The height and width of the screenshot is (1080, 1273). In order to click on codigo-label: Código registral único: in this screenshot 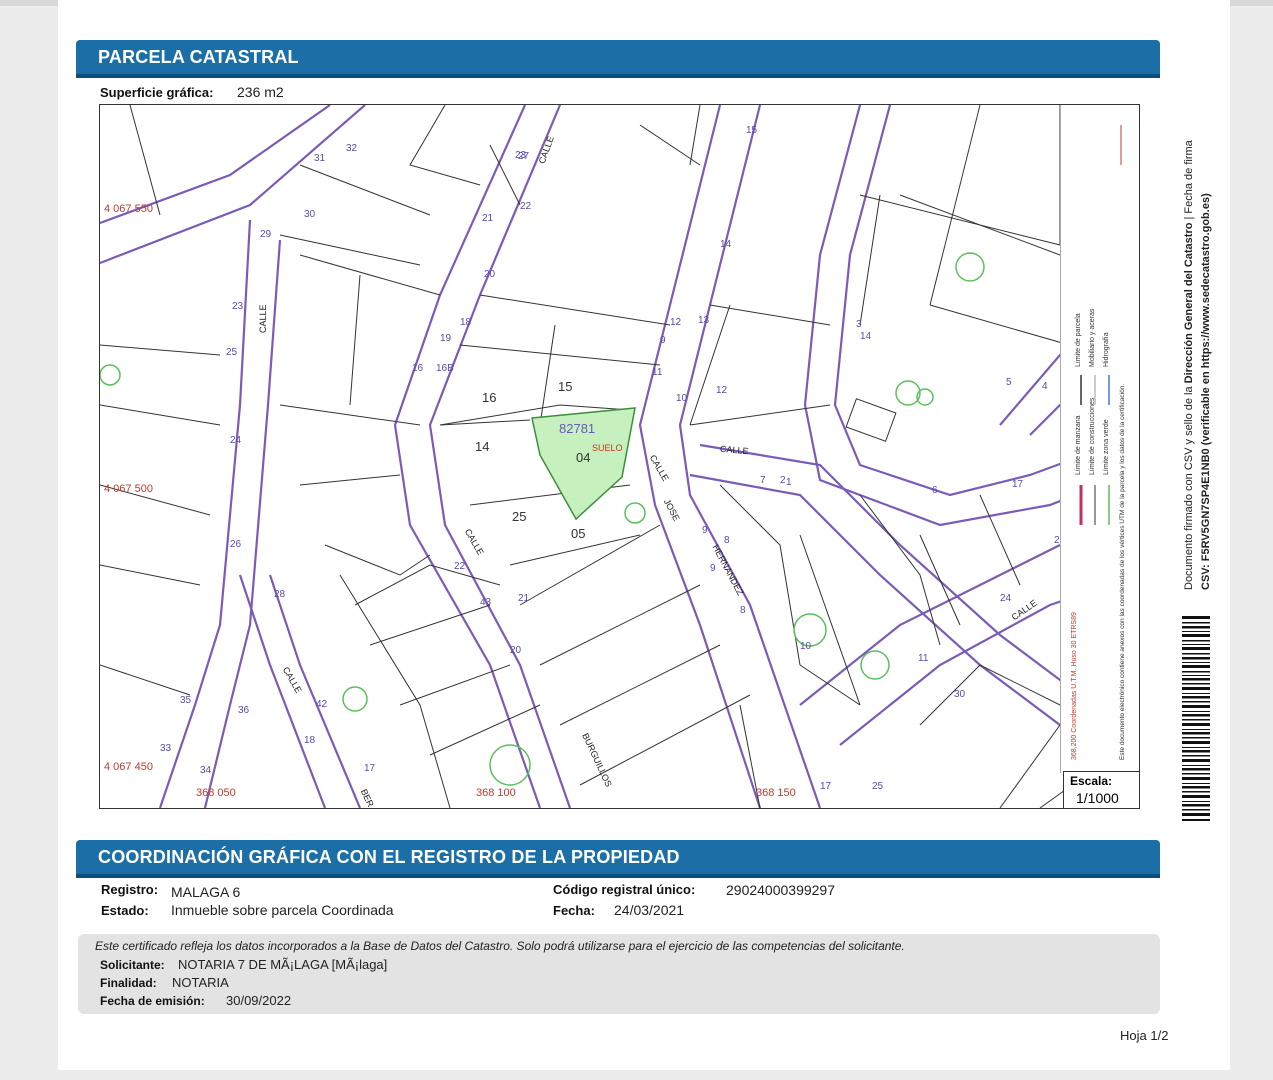, I will do `click(624, 889)`.